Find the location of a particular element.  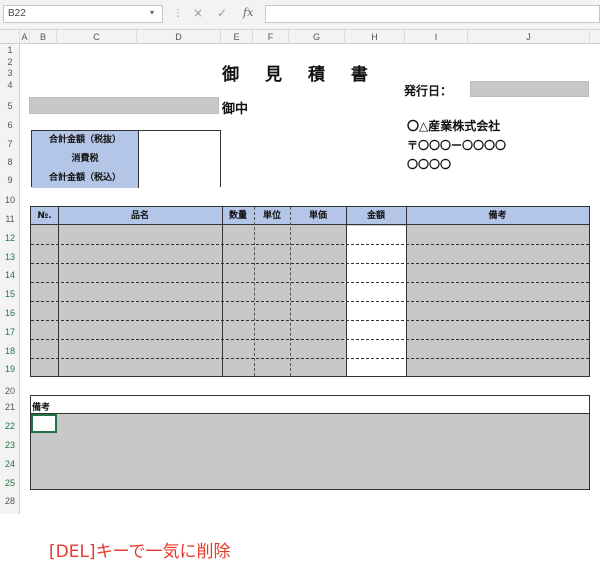

remarks-label: 備考 is located at coordinates (41, 408).